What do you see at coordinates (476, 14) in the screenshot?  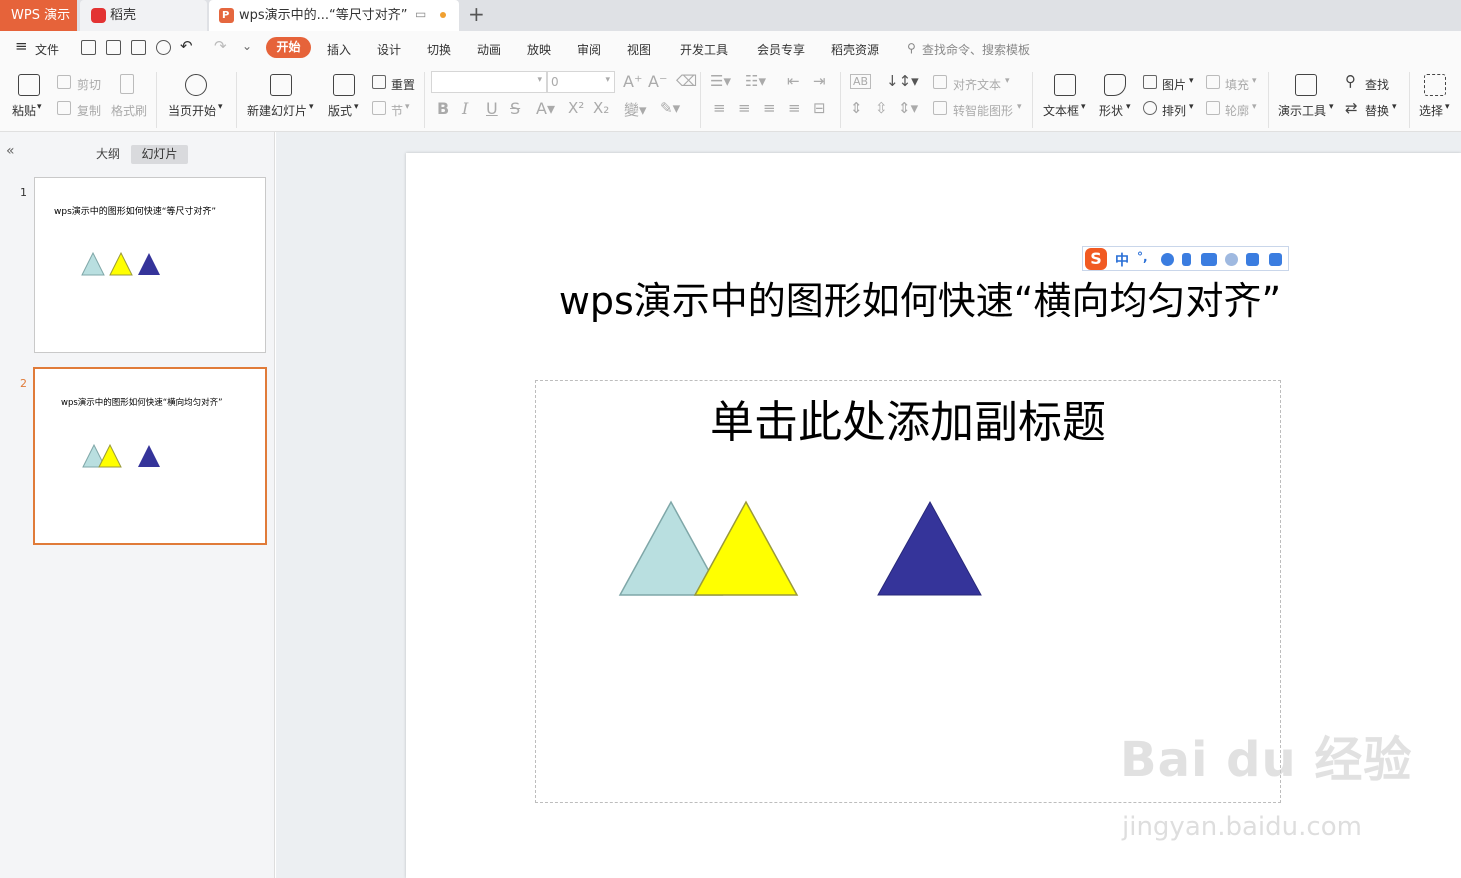 I see `plus-icon: +` at bounding box center [476, 14].